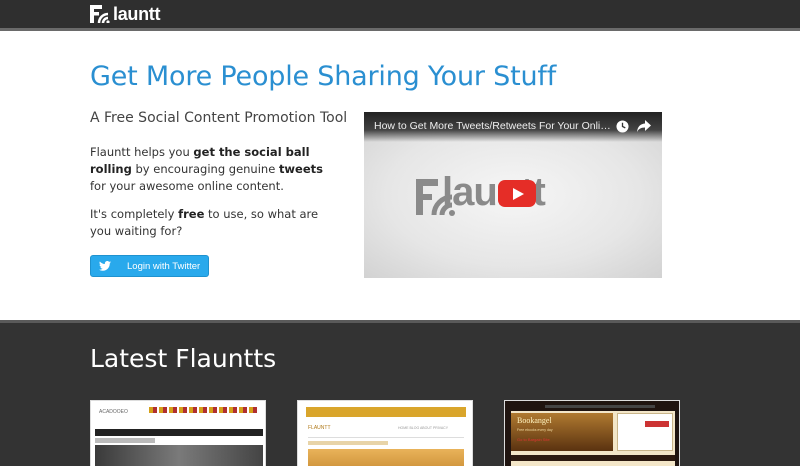 The width and height of the screenshot is (800, 466). I want to click on thumb2-top-bar, so click(386, 412).